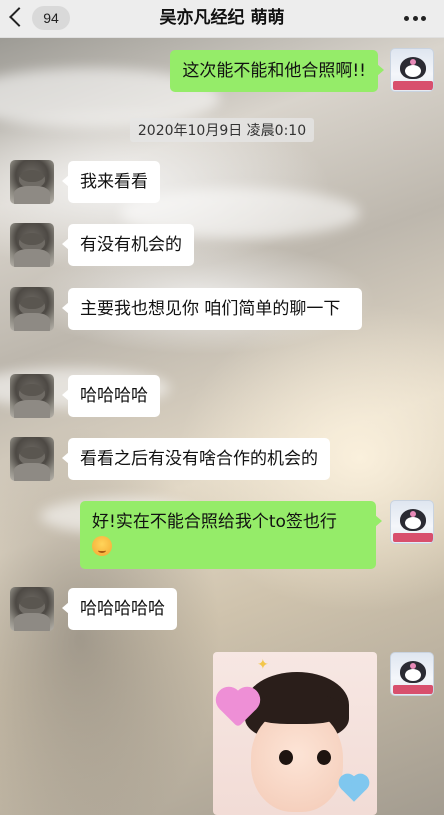 This screenshot has height=815, width=444. What do you see at coordinates (295, 733) in the screenshot?
I see `image-message: ✦` at bounding box center [295, 733].